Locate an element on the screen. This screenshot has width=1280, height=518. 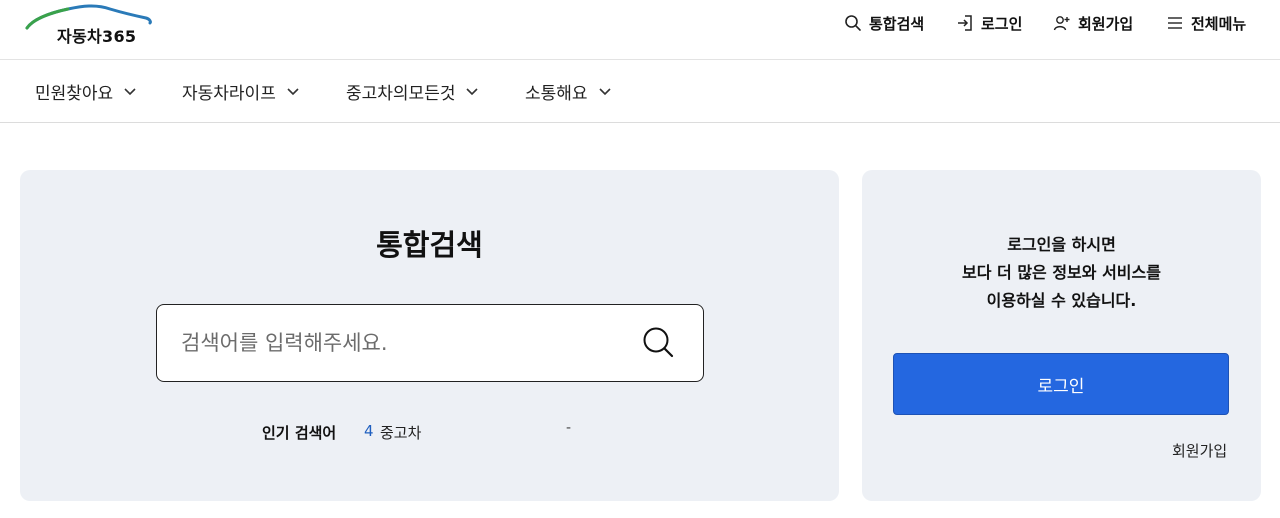
popular-rank-change: - is located at coordinates (569, 428).